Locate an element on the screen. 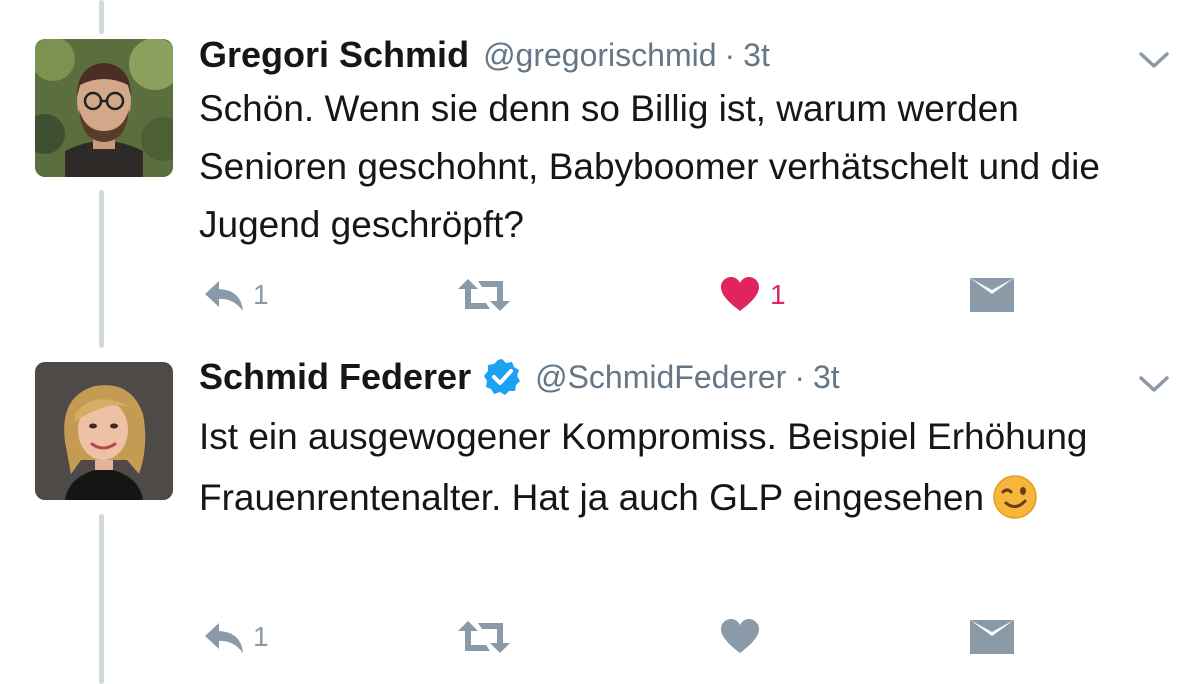 This screenshot has width=1200, height=684. like-button is located at coordinates (743, 637).